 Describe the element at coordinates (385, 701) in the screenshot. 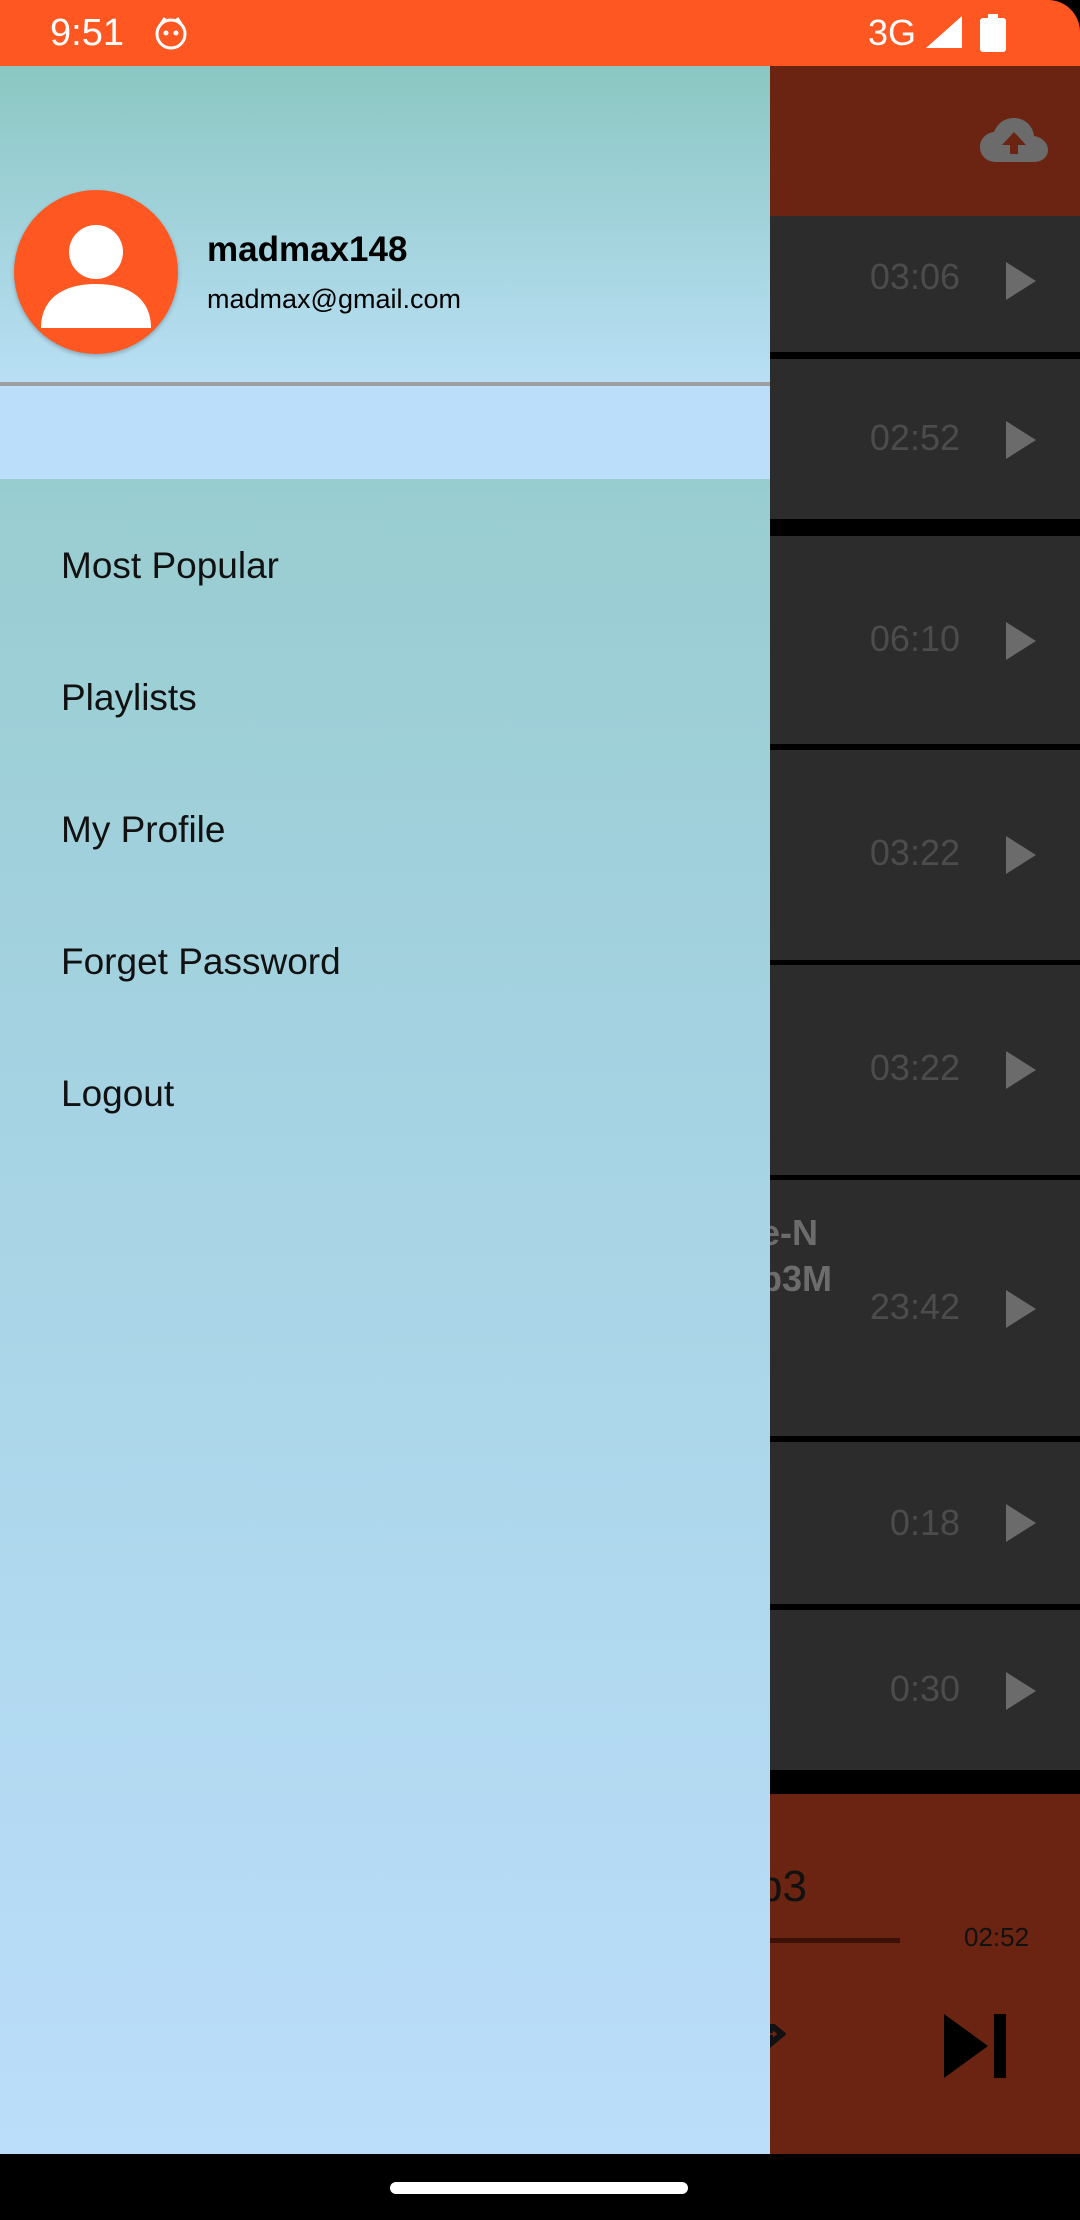

I see `menu-item-playlists: Playlists` at that location.